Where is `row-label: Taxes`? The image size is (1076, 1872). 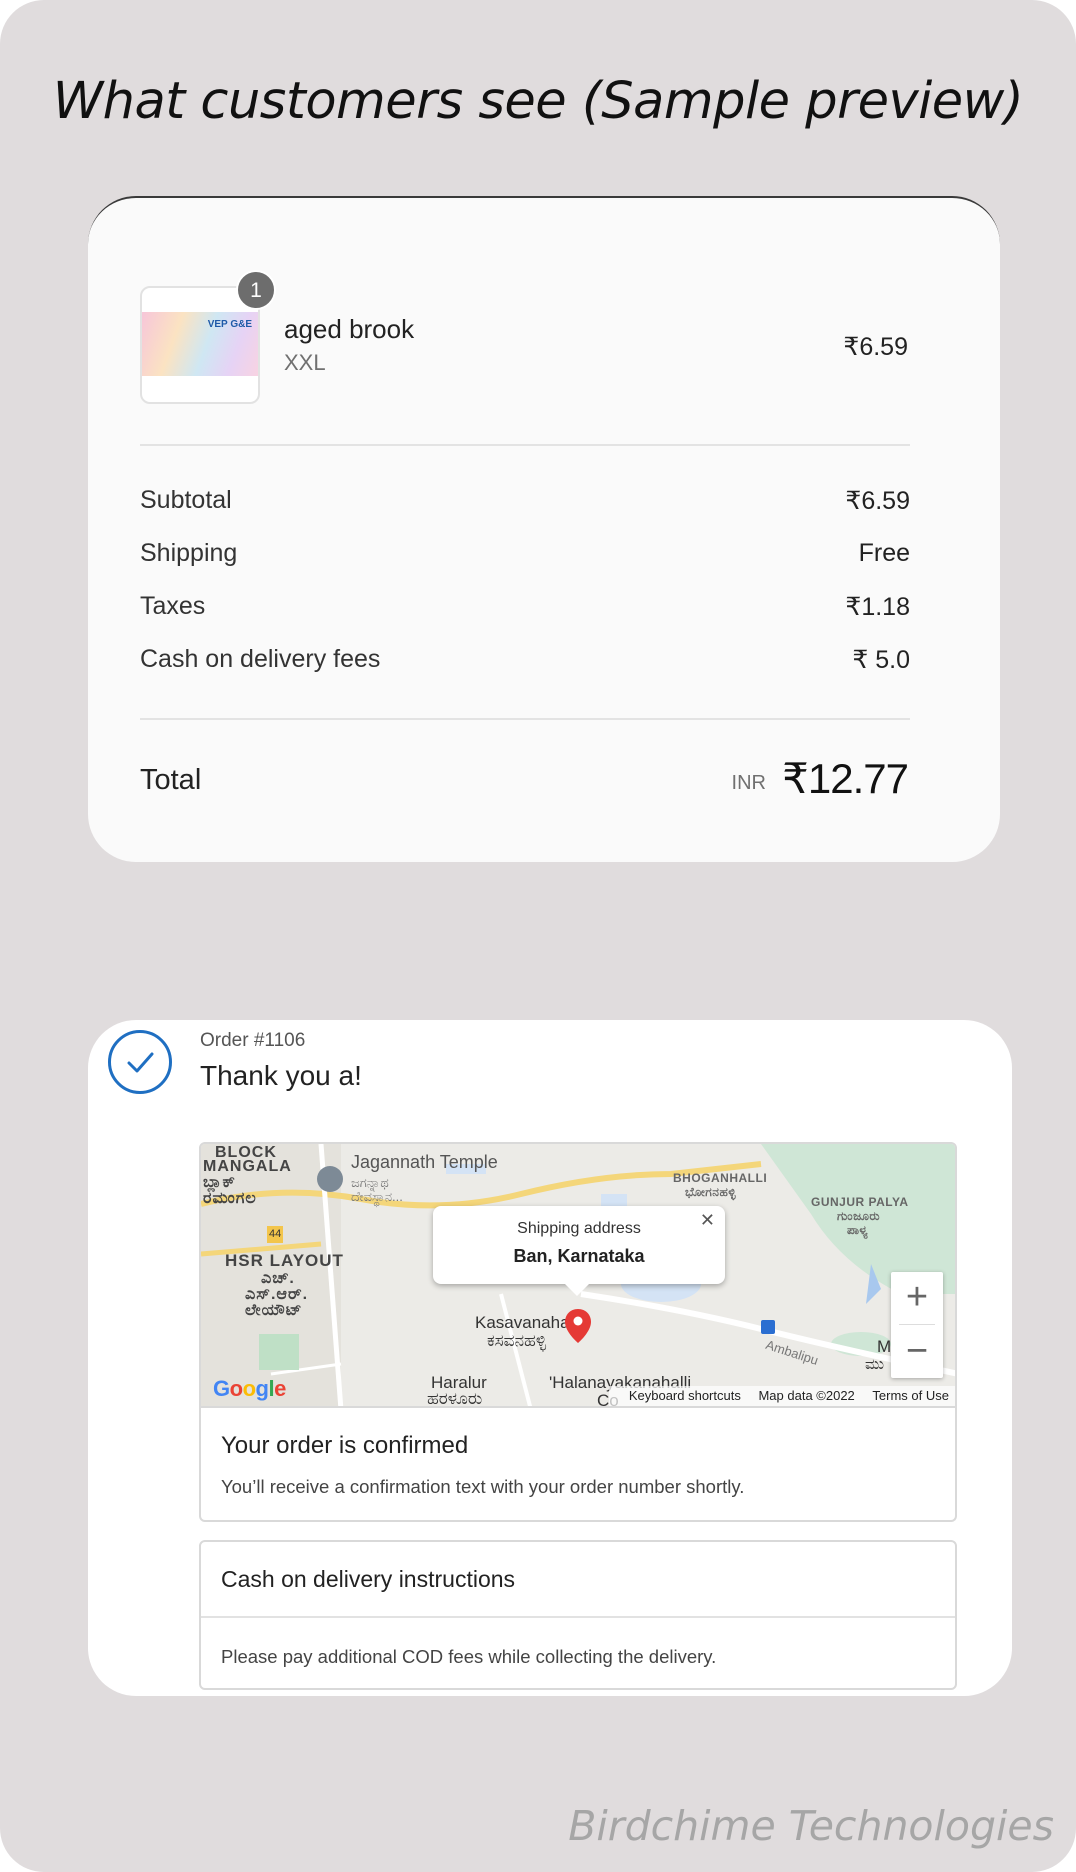
row-label: Taxes is located at coordinates (173, 606).